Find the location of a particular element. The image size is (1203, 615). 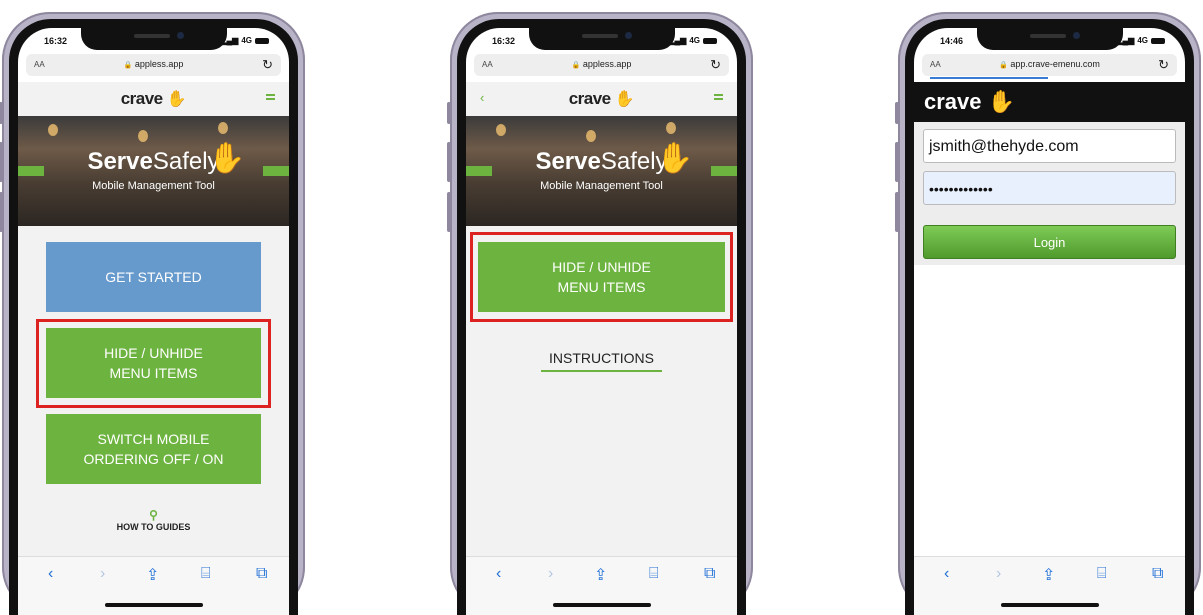

login-form: jsmith@thehyde.com ••••••••••••• Login is located at coordinates (1049, 193).